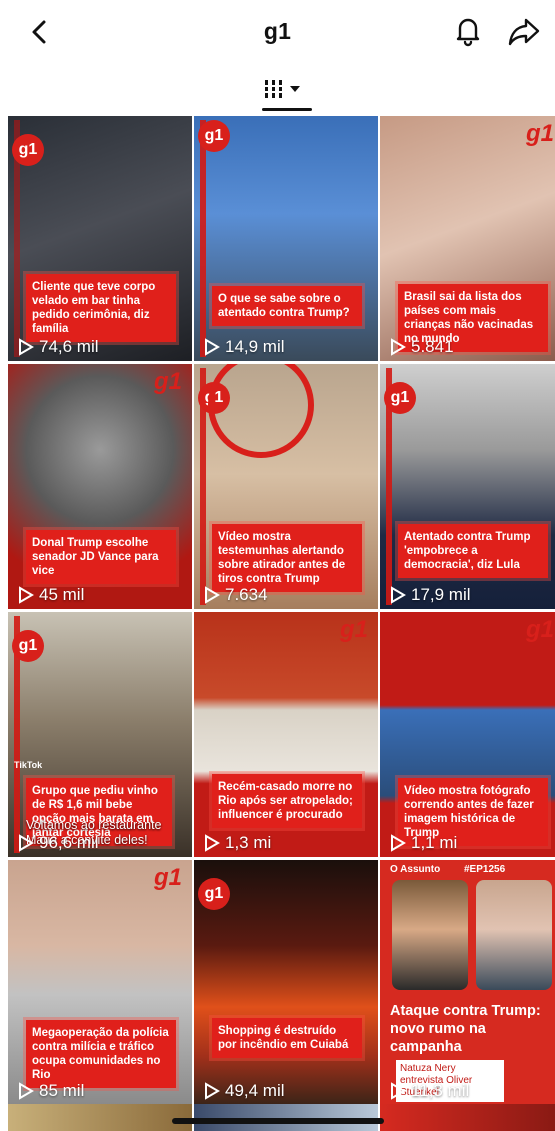 The image size is (555, 1131). What do you see at coordinates (524, 31) in the screenshot?
I see `share-icon` at bounding box center [524, 31].